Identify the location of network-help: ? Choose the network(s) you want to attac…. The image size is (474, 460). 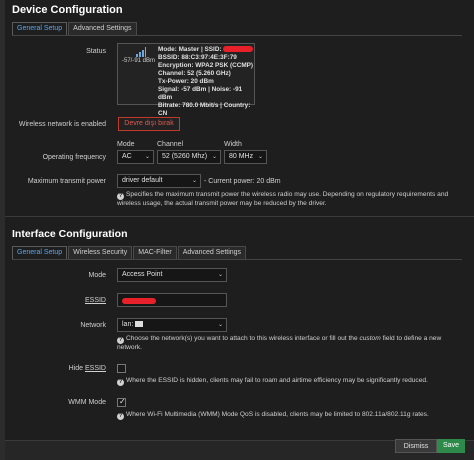
(289, 344).